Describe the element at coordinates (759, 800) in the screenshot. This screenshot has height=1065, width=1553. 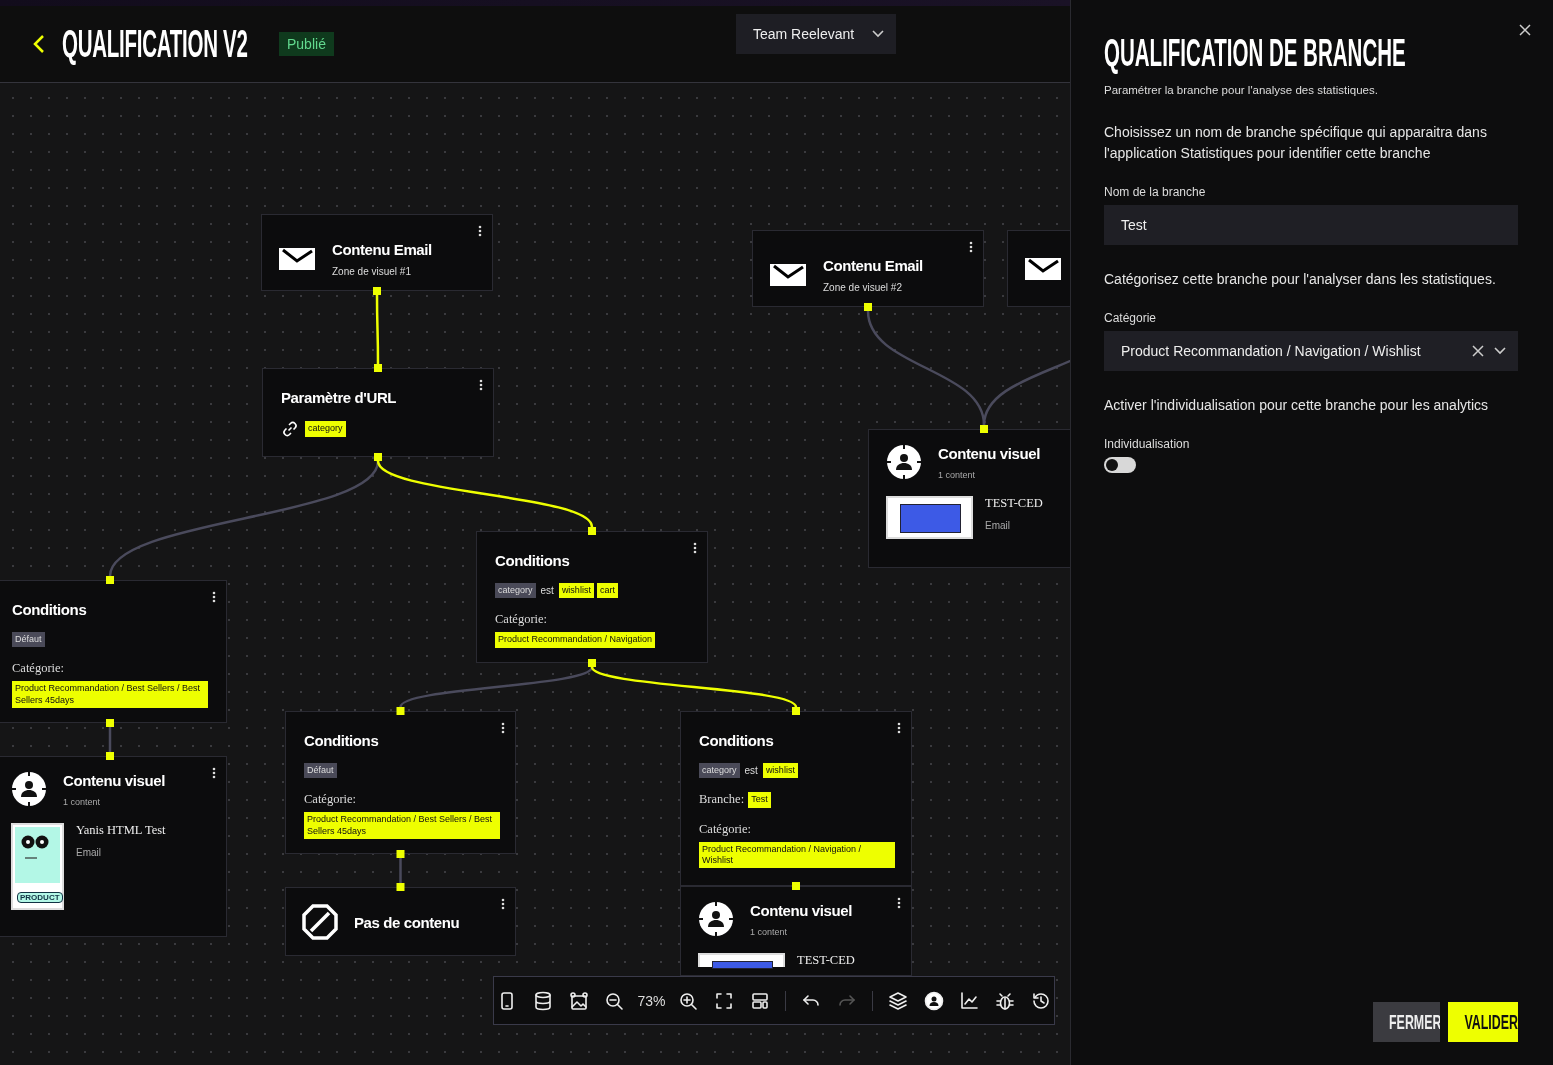
I see `branch-tag: Test` at that location.